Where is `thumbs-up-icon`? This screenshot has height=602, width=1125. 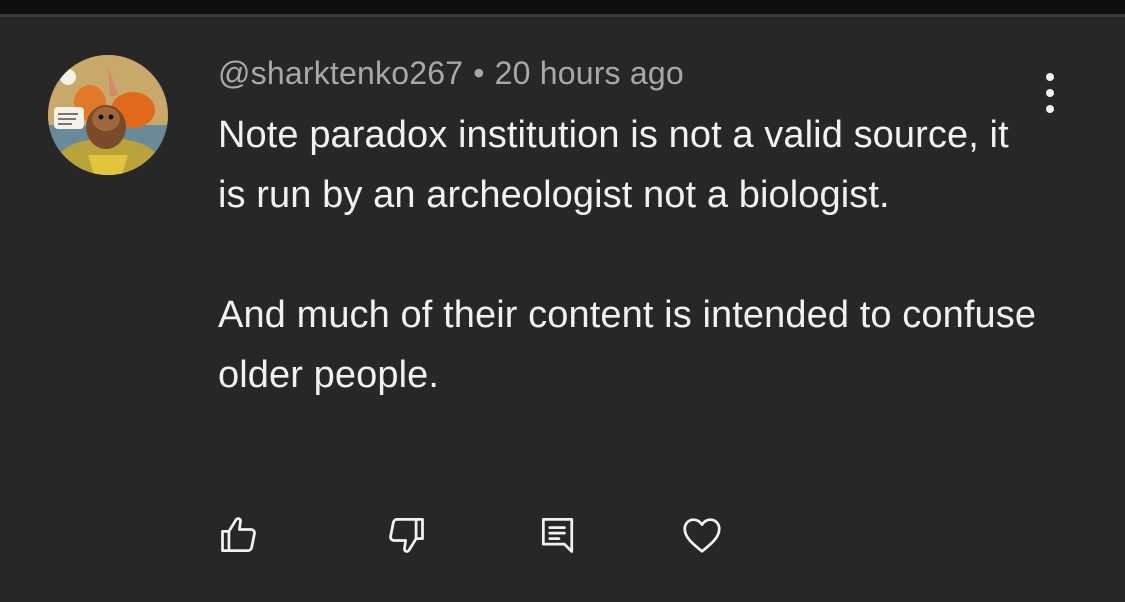
thumbs-up-icon is located at coordinates (238, 534).